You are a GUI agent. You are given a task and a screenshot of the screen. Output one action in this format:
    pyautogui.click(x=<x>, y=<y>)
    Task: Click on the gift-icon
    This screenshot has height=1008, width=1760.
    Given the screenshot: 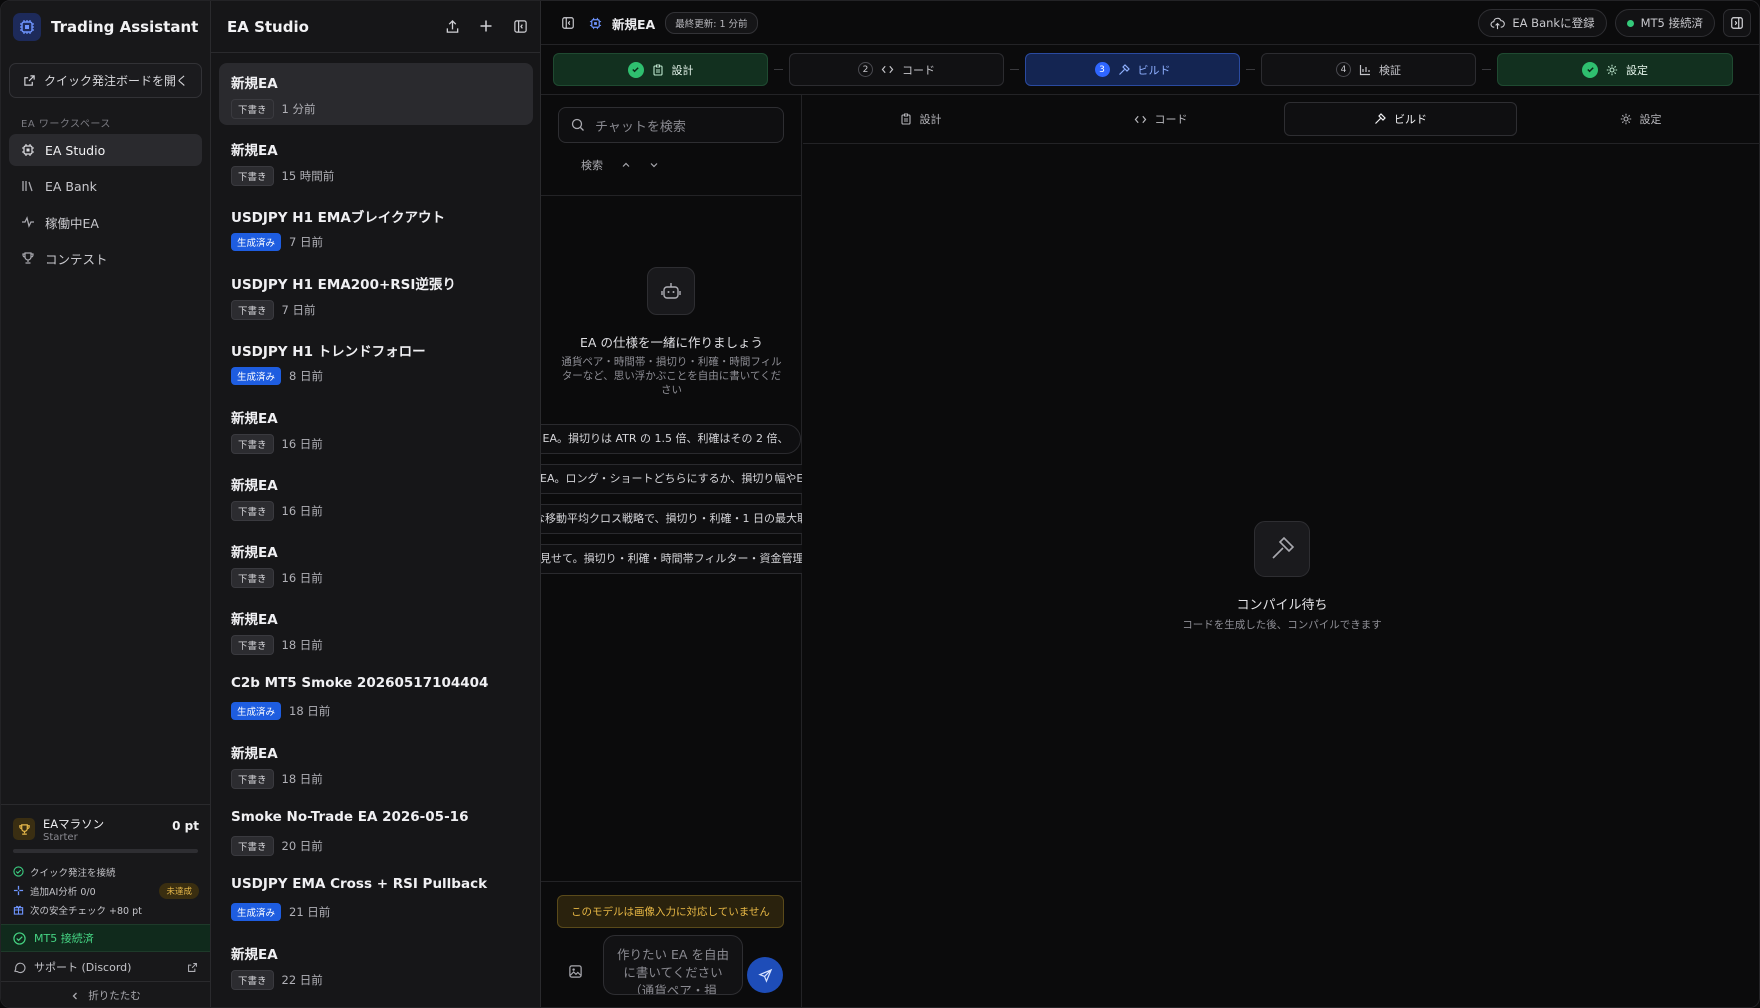 What is the action you would take?
    pyautogui.click(x=18, y=910)
    